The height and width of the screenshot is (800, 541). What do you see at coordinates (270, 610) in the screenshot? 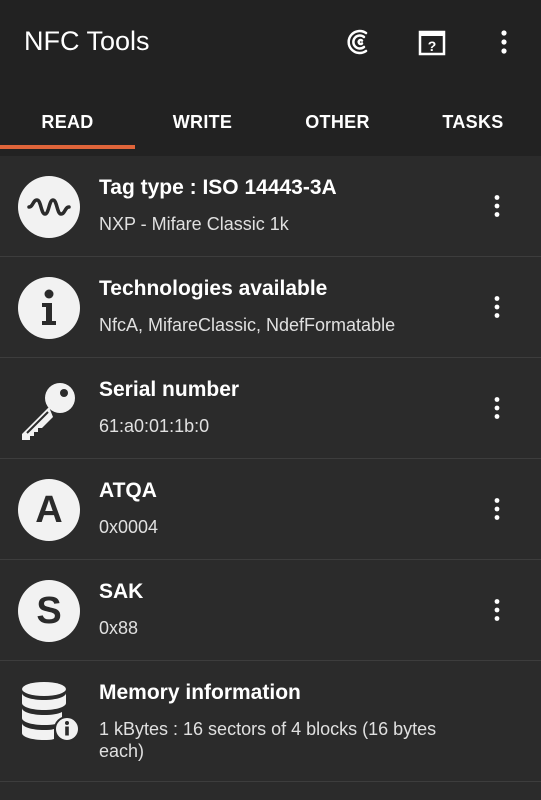
I see `list-item-sak: S SAK 0x88` at bounding box center [270, 610].